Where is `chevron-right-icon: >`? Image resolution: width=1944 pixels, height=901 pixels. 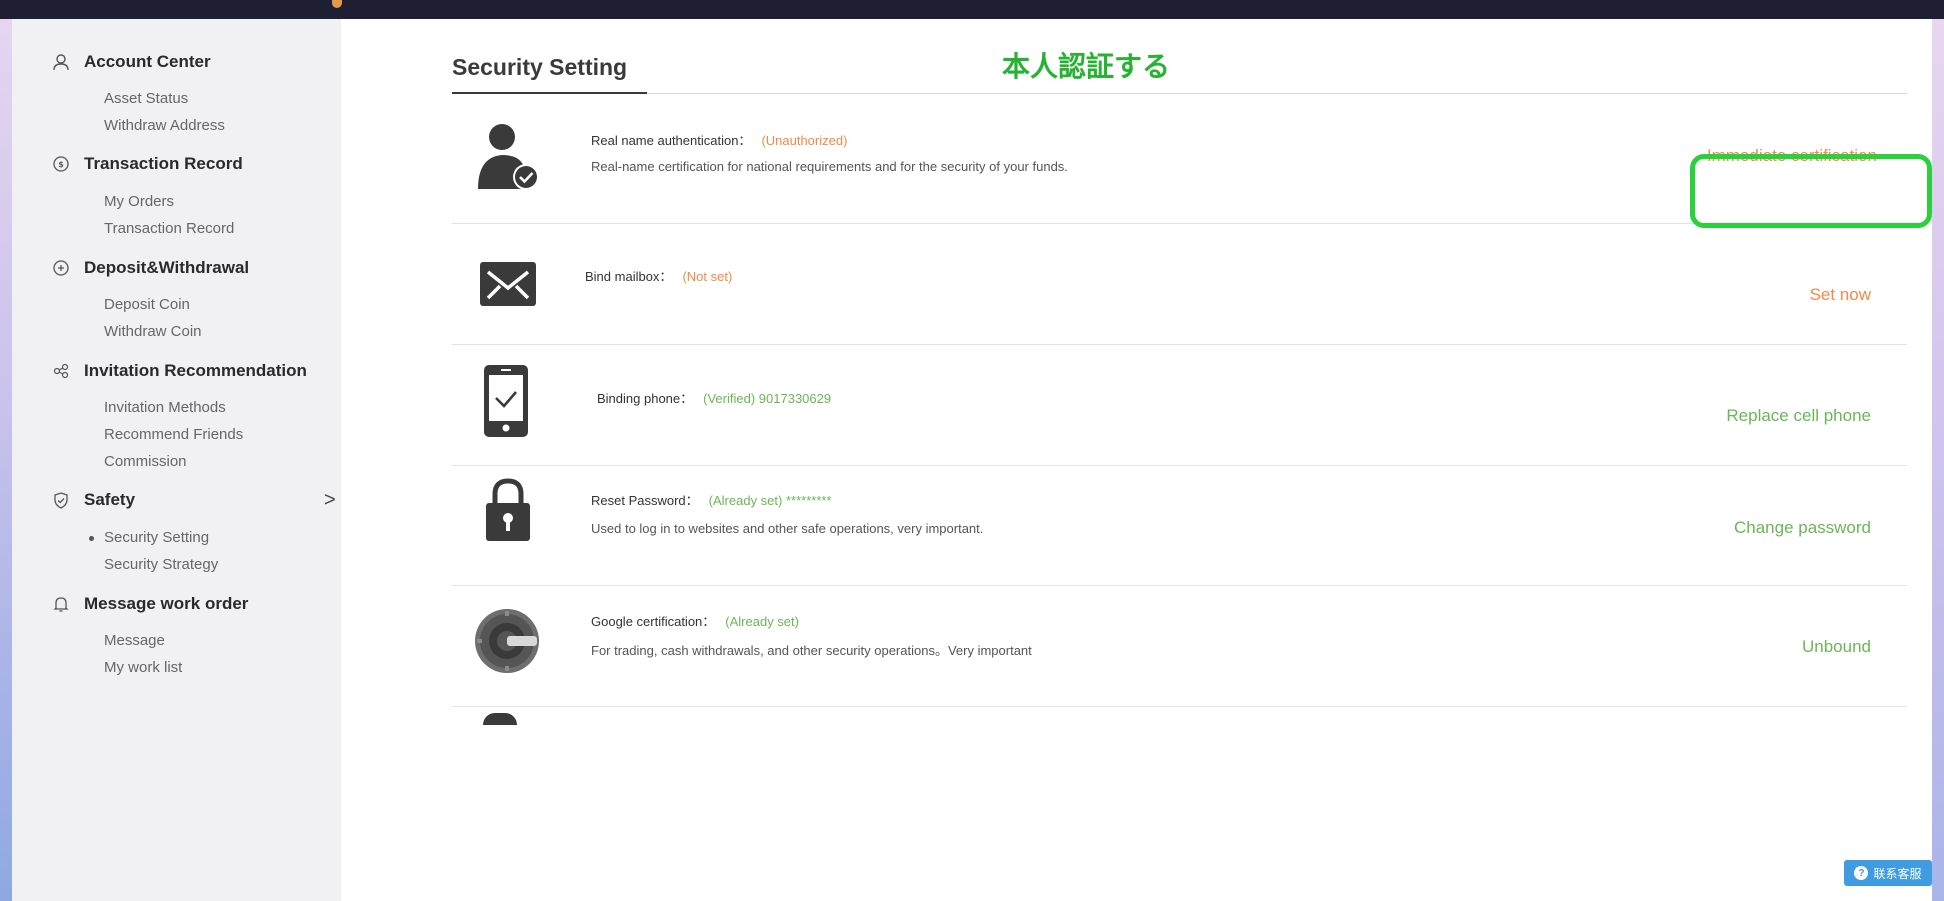 chevron-right-icon: > is located at coordinates (330, 499).